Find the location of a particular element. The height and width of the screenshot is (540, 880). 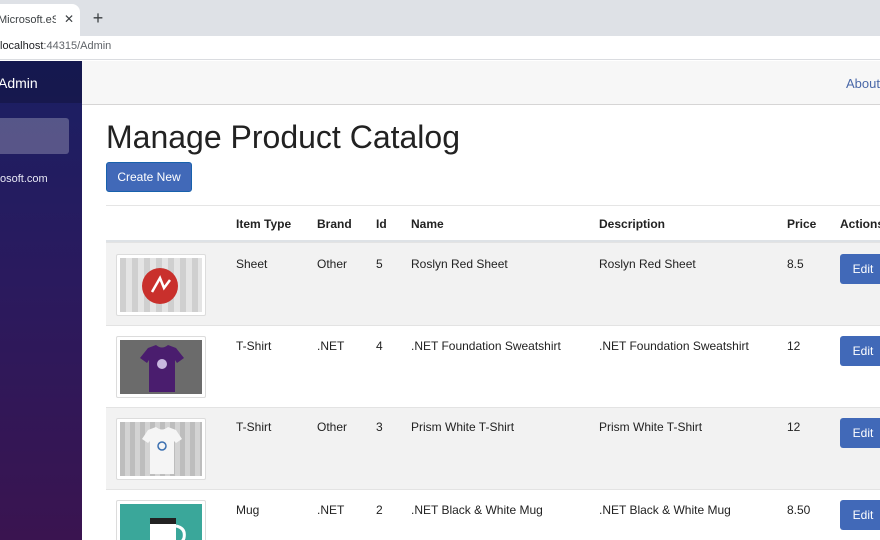

cell-id: 4 is located at coordinates (379, 346).